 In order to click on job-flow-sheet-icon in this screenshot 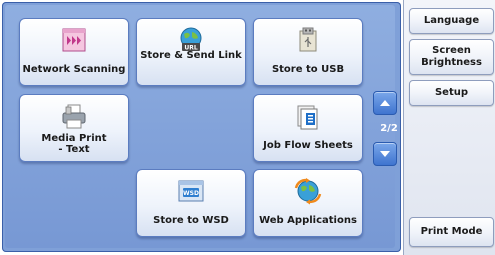, I will do `click(308, 117)`.